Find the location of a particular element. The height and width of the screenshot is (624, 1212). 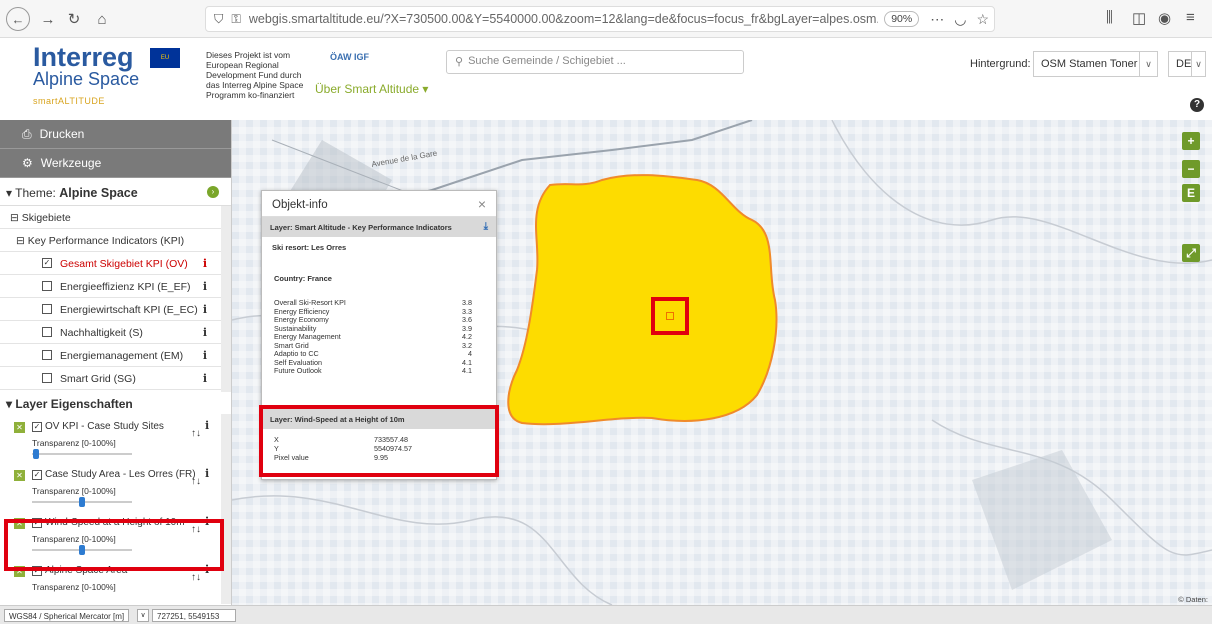

layer-properties-title: Layer Eigenschaften is located at coordinates (74, 404).